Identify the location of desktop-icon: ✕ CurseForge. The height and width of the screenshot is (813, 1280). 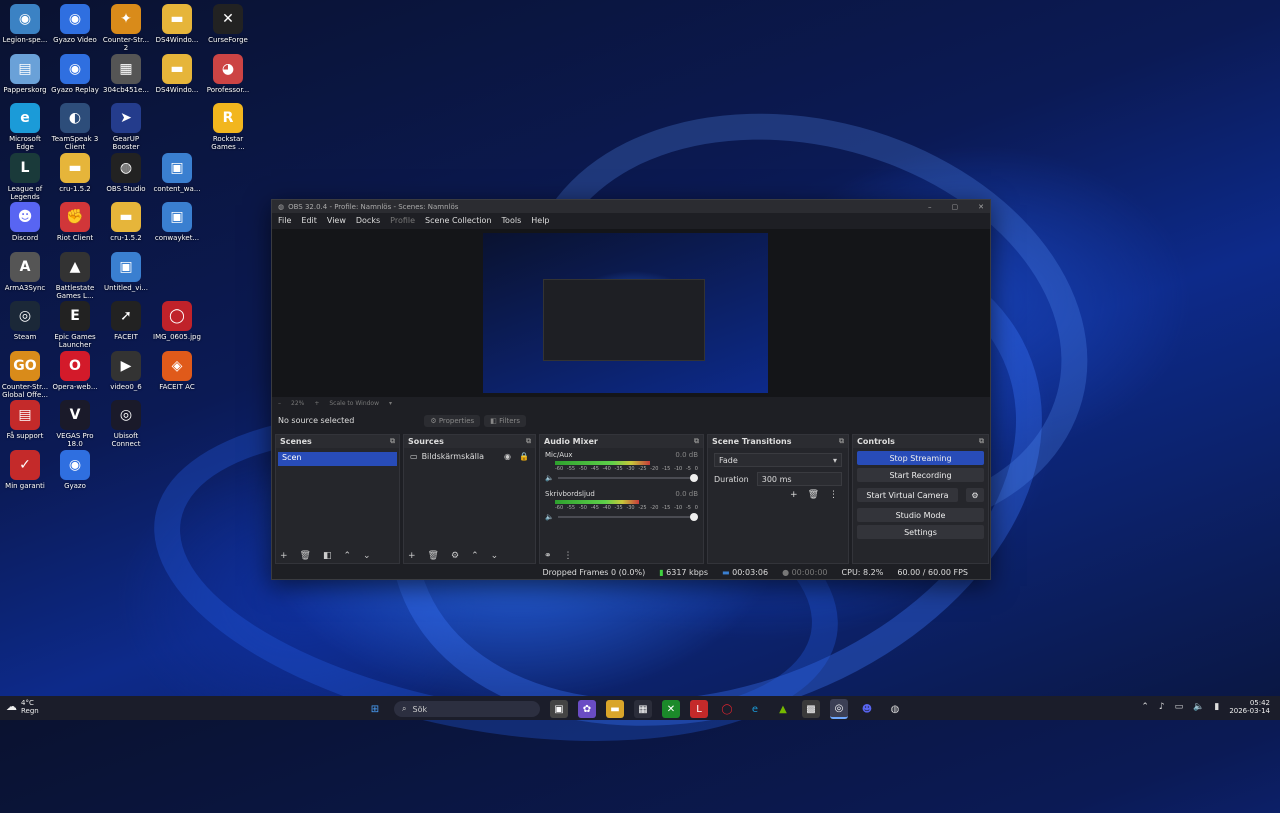
(228, 24).